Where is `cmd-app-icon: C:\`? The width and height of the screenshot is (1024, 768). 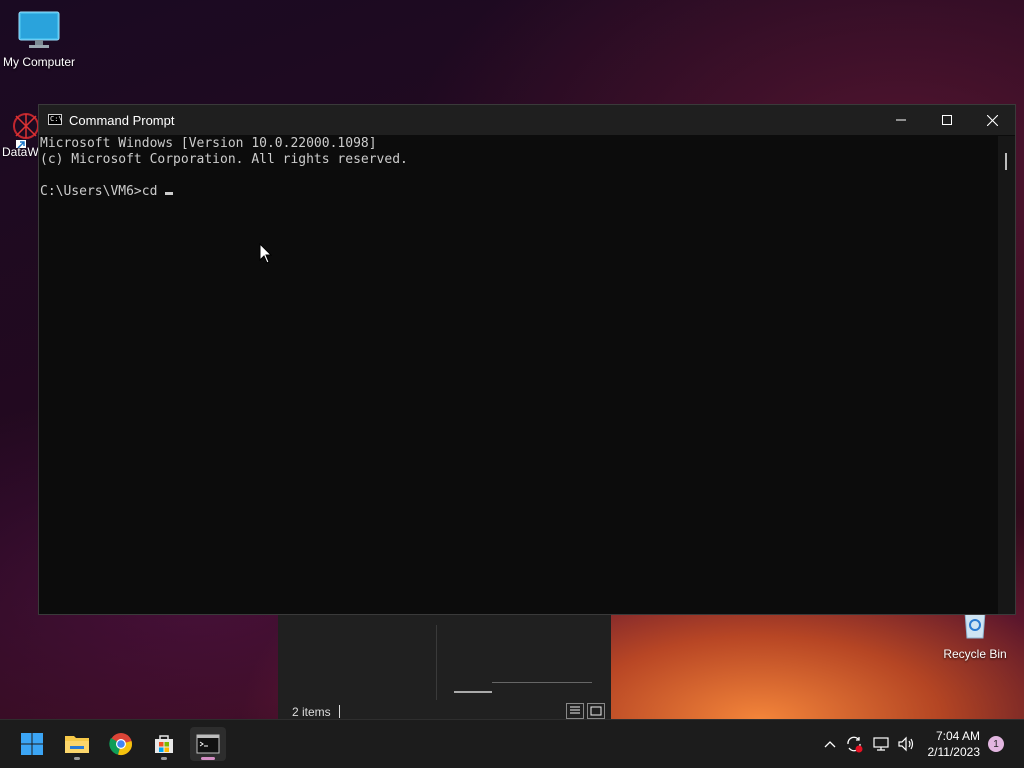 cmd-app-icon: C:\ is located at coordinates (55, 119).